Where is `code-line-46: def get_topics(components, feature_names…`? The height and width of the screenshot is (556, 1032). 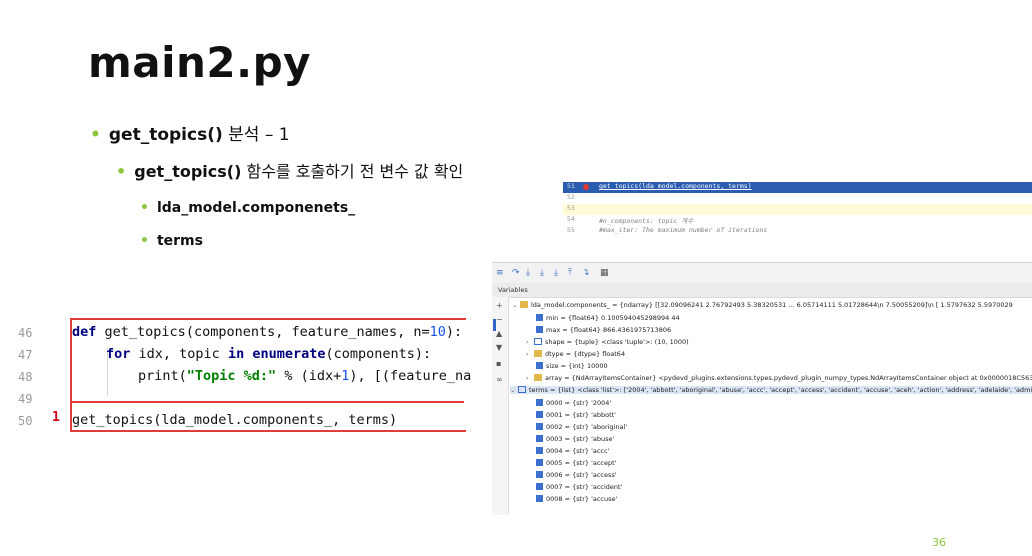 code-line-46: def get_topics(components, feature_names… is located at coordinates (267, 332).